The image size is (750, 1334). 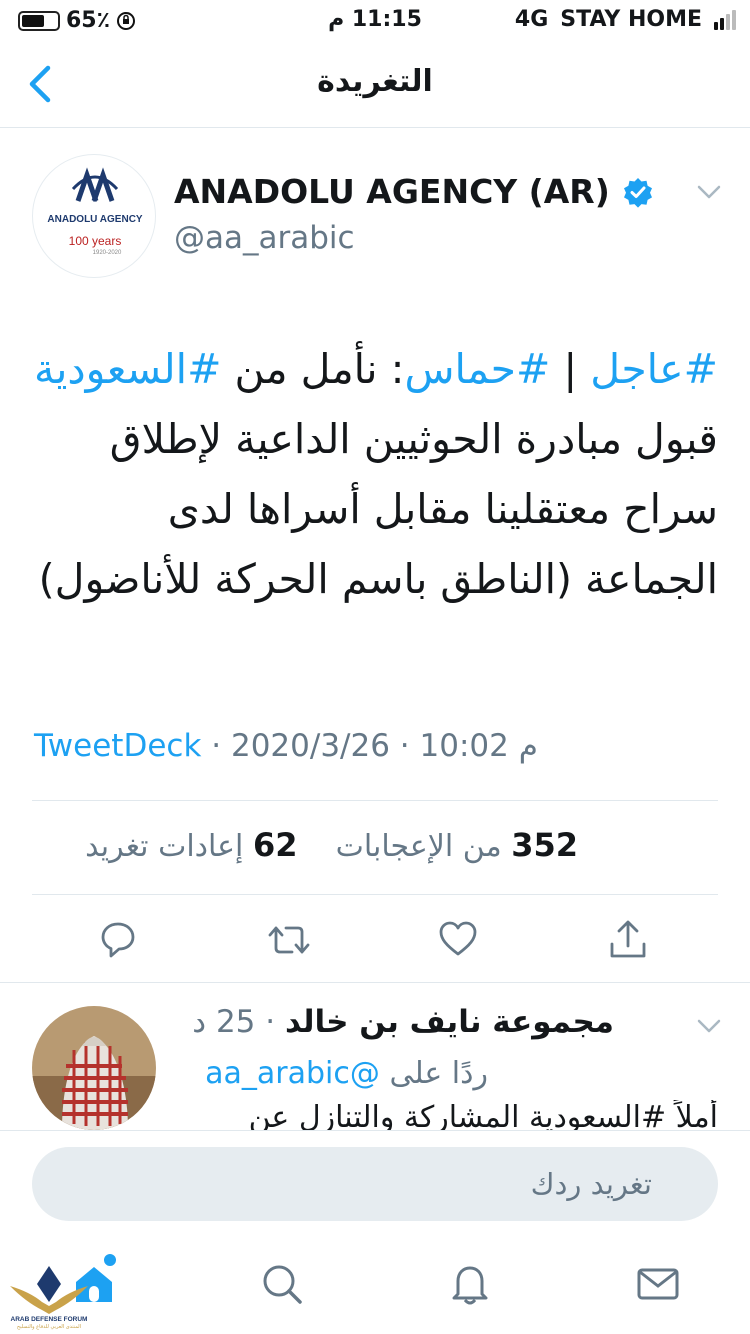 What do you see at coordinates (658, 1284) in the screenshot?
I see `messages-icon` at bounding box center [658, 1284].